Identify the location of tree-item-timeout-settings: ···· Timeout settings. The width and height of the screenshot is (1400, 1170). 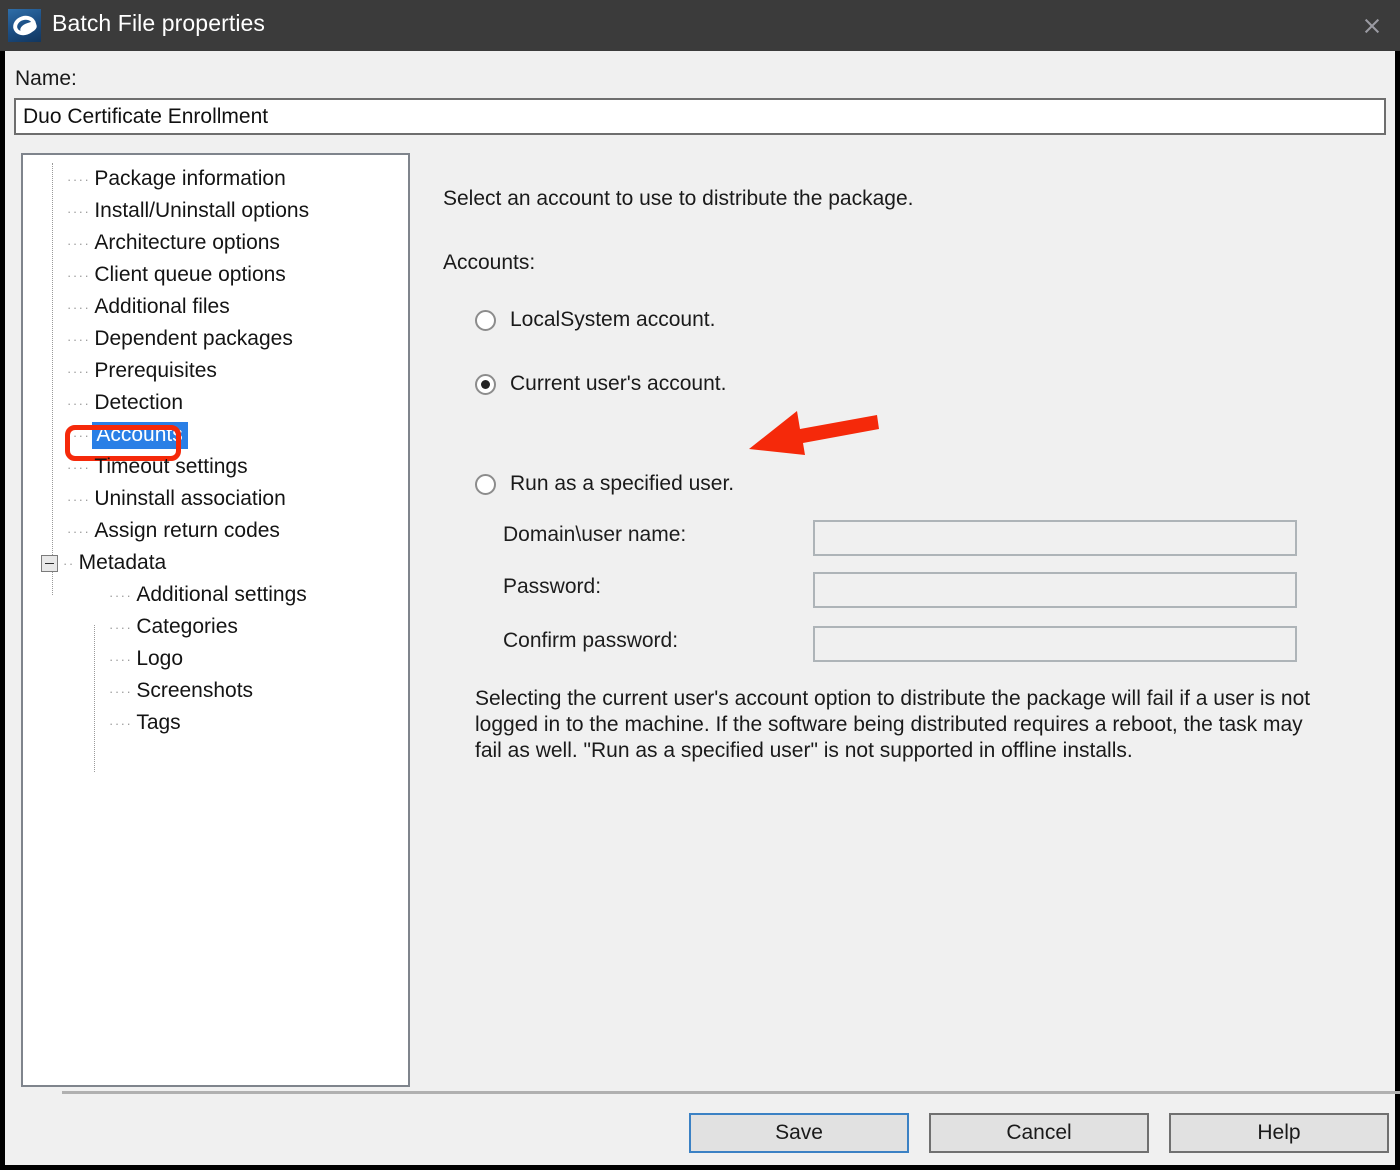
(215, 467).